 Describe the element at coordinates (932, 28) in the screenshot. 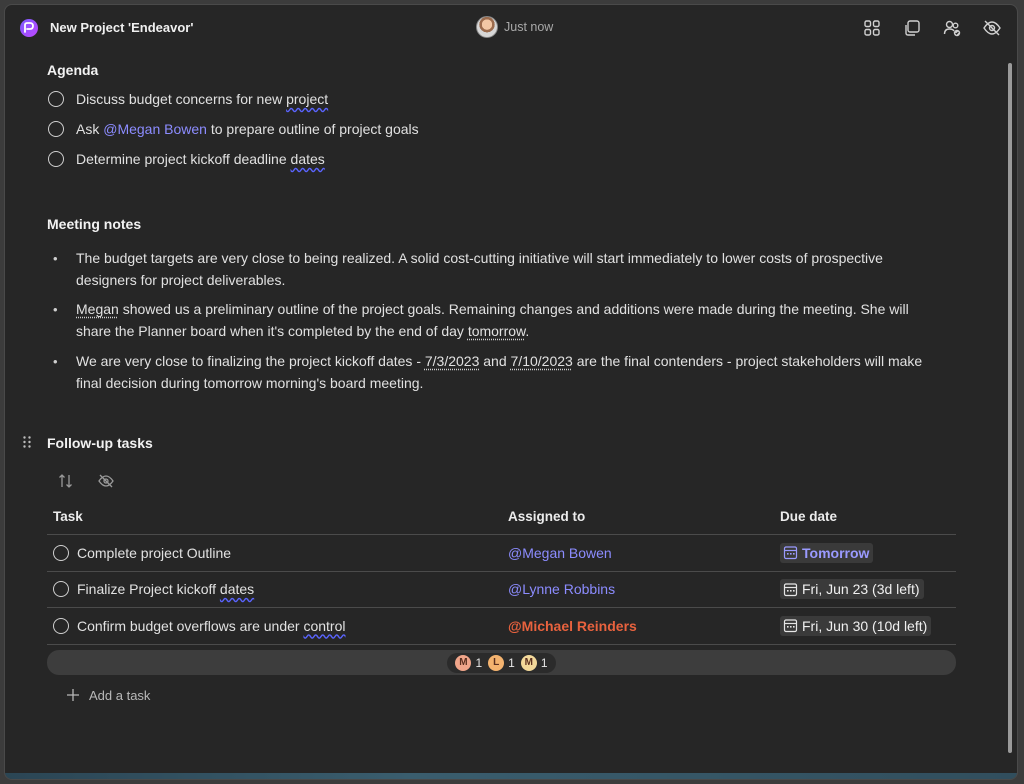

I see `title-actions` at that location.